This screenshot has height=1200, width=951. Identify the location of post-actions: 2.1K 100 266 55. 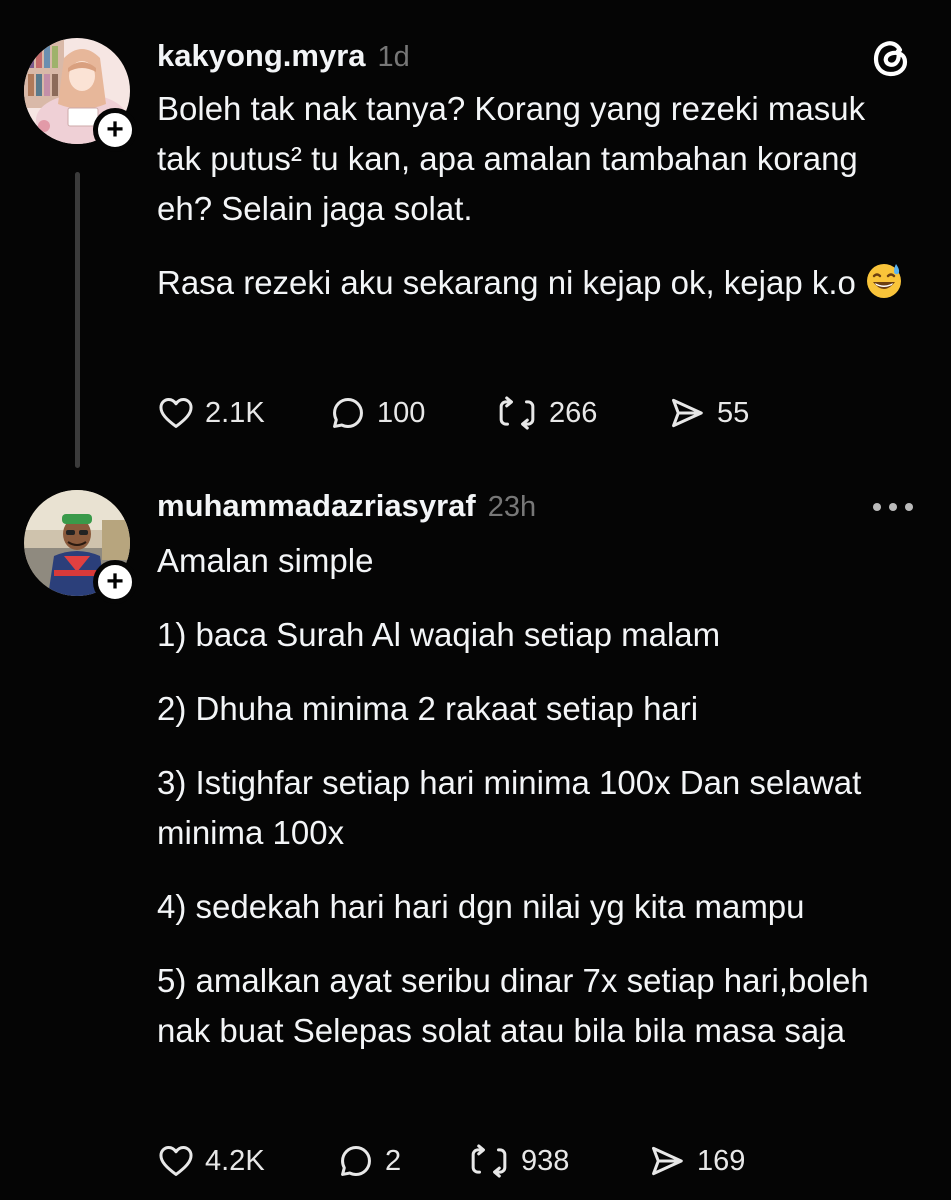
(453, 413).